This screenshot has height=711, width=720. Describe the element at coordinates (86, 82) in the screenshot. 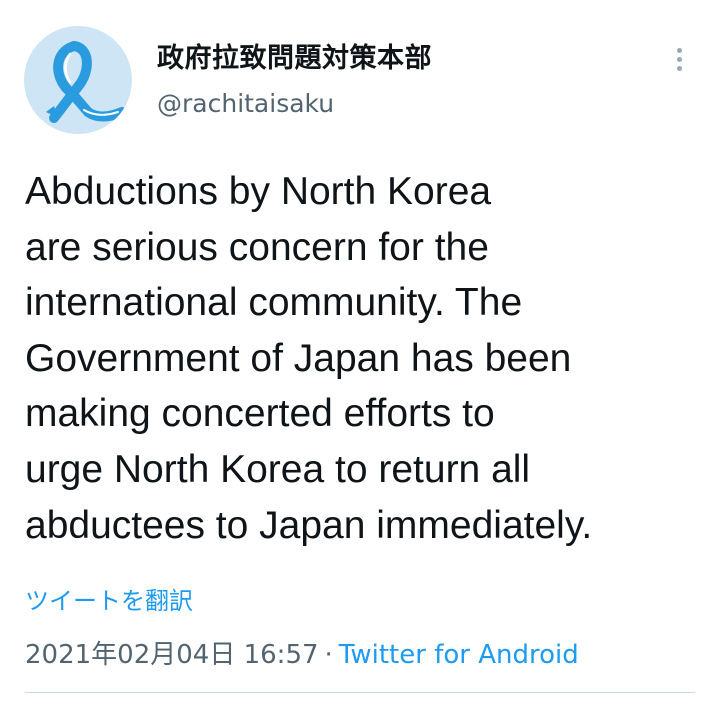

I see `blue-ribbon-icon` at that location.